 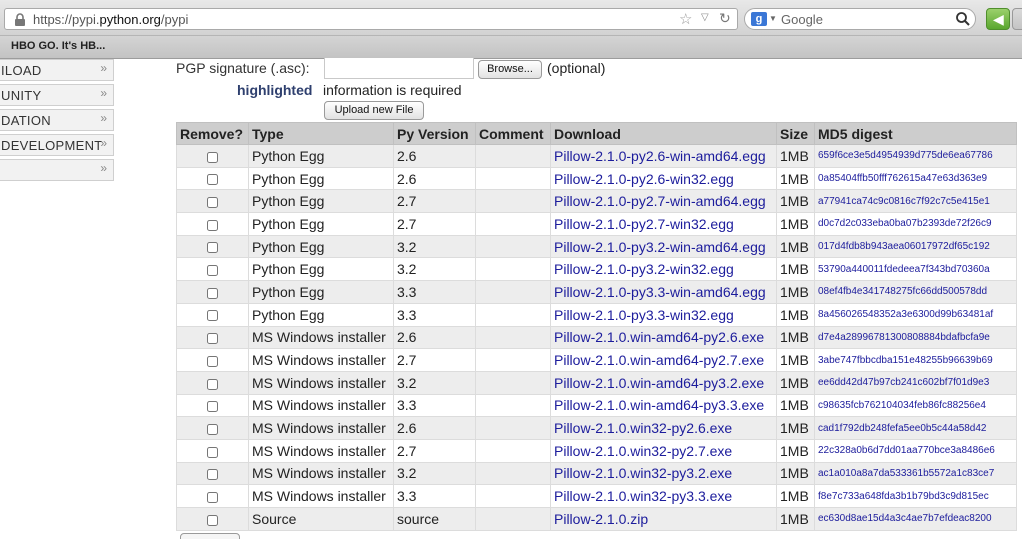 What do you see at coordinates (210, 536) in the screenshot?
I see `remove-button` at bounding box center [210, 536].